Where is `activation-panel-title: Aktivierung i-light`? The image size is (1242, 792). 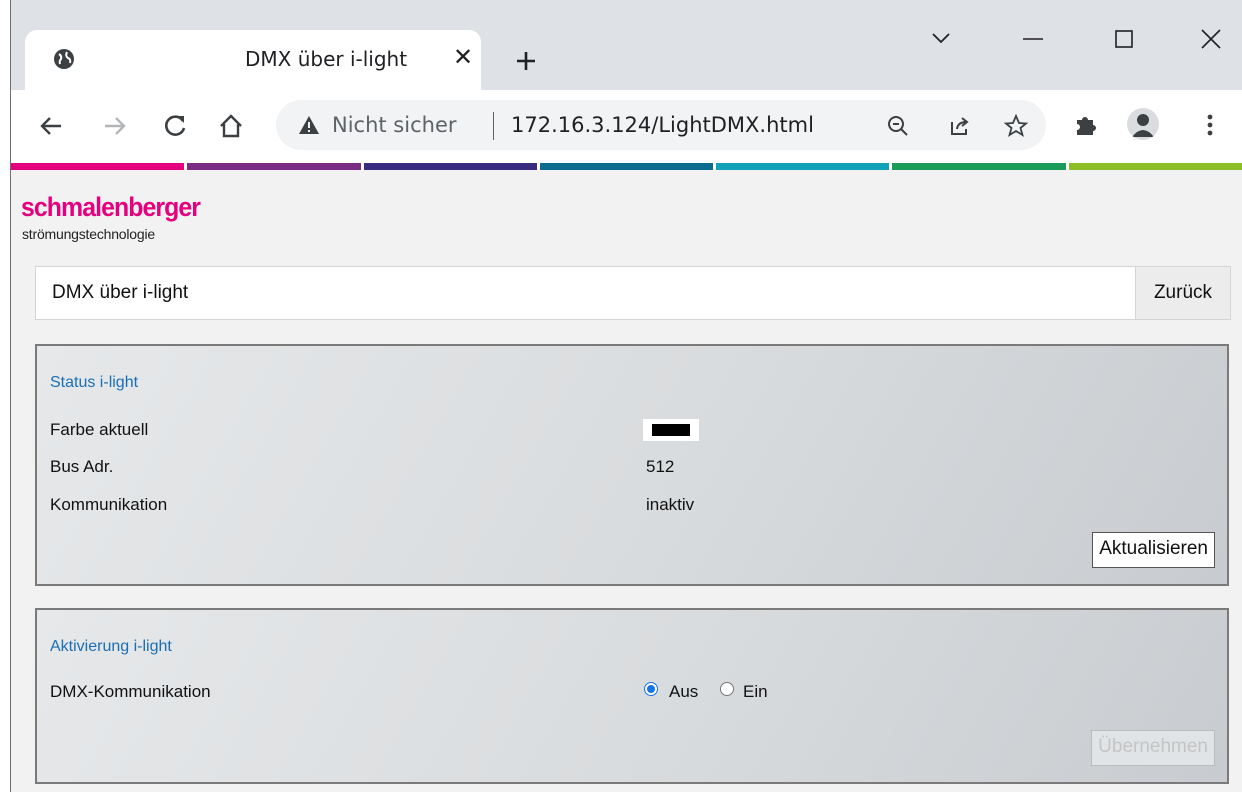 activation-panel-title: Aktivierung i-light is located at coordinates (111, 646).